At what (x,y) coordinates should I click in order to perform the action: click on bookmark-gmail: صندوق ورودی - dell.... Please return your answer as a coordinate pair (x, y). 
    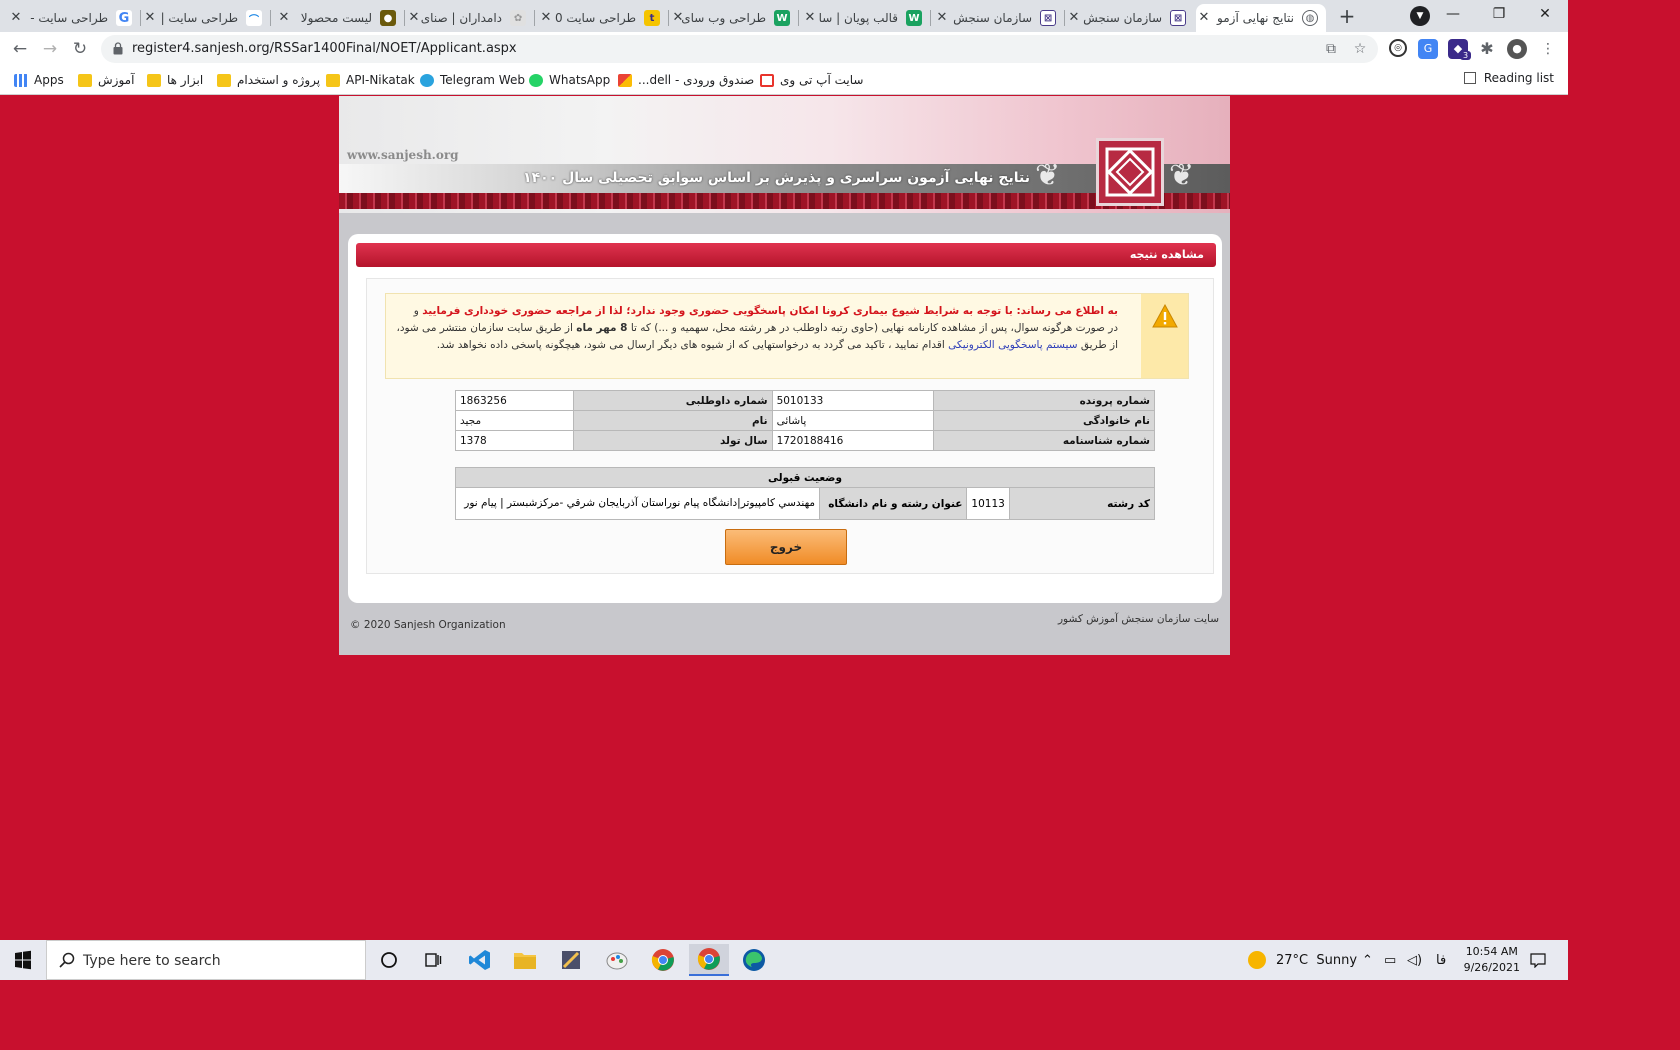
    Looking at the image, I should click on (686, 80).